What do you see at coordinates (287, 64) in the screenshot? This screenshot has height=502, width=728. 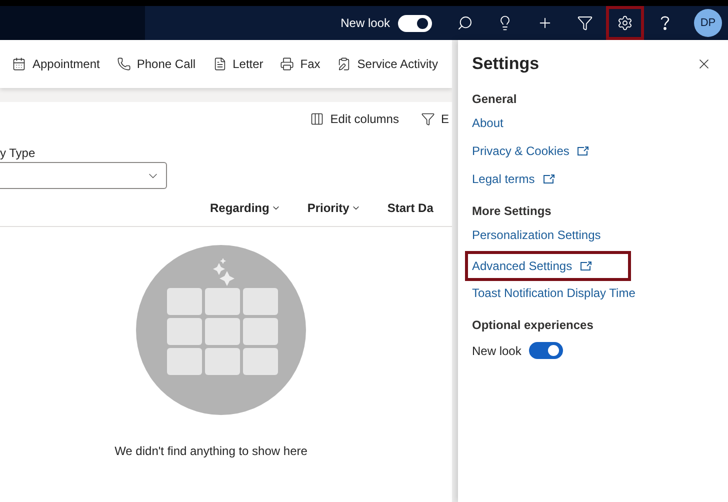 I see `printer-icon` at bounding box center [287, 64].